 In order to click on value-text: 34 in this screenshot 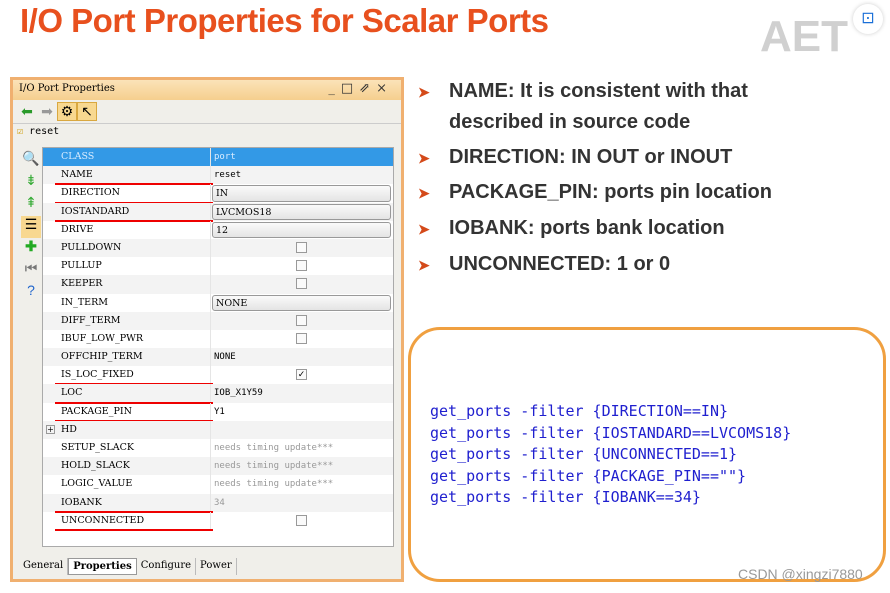, I will do `click(219, 502)`.